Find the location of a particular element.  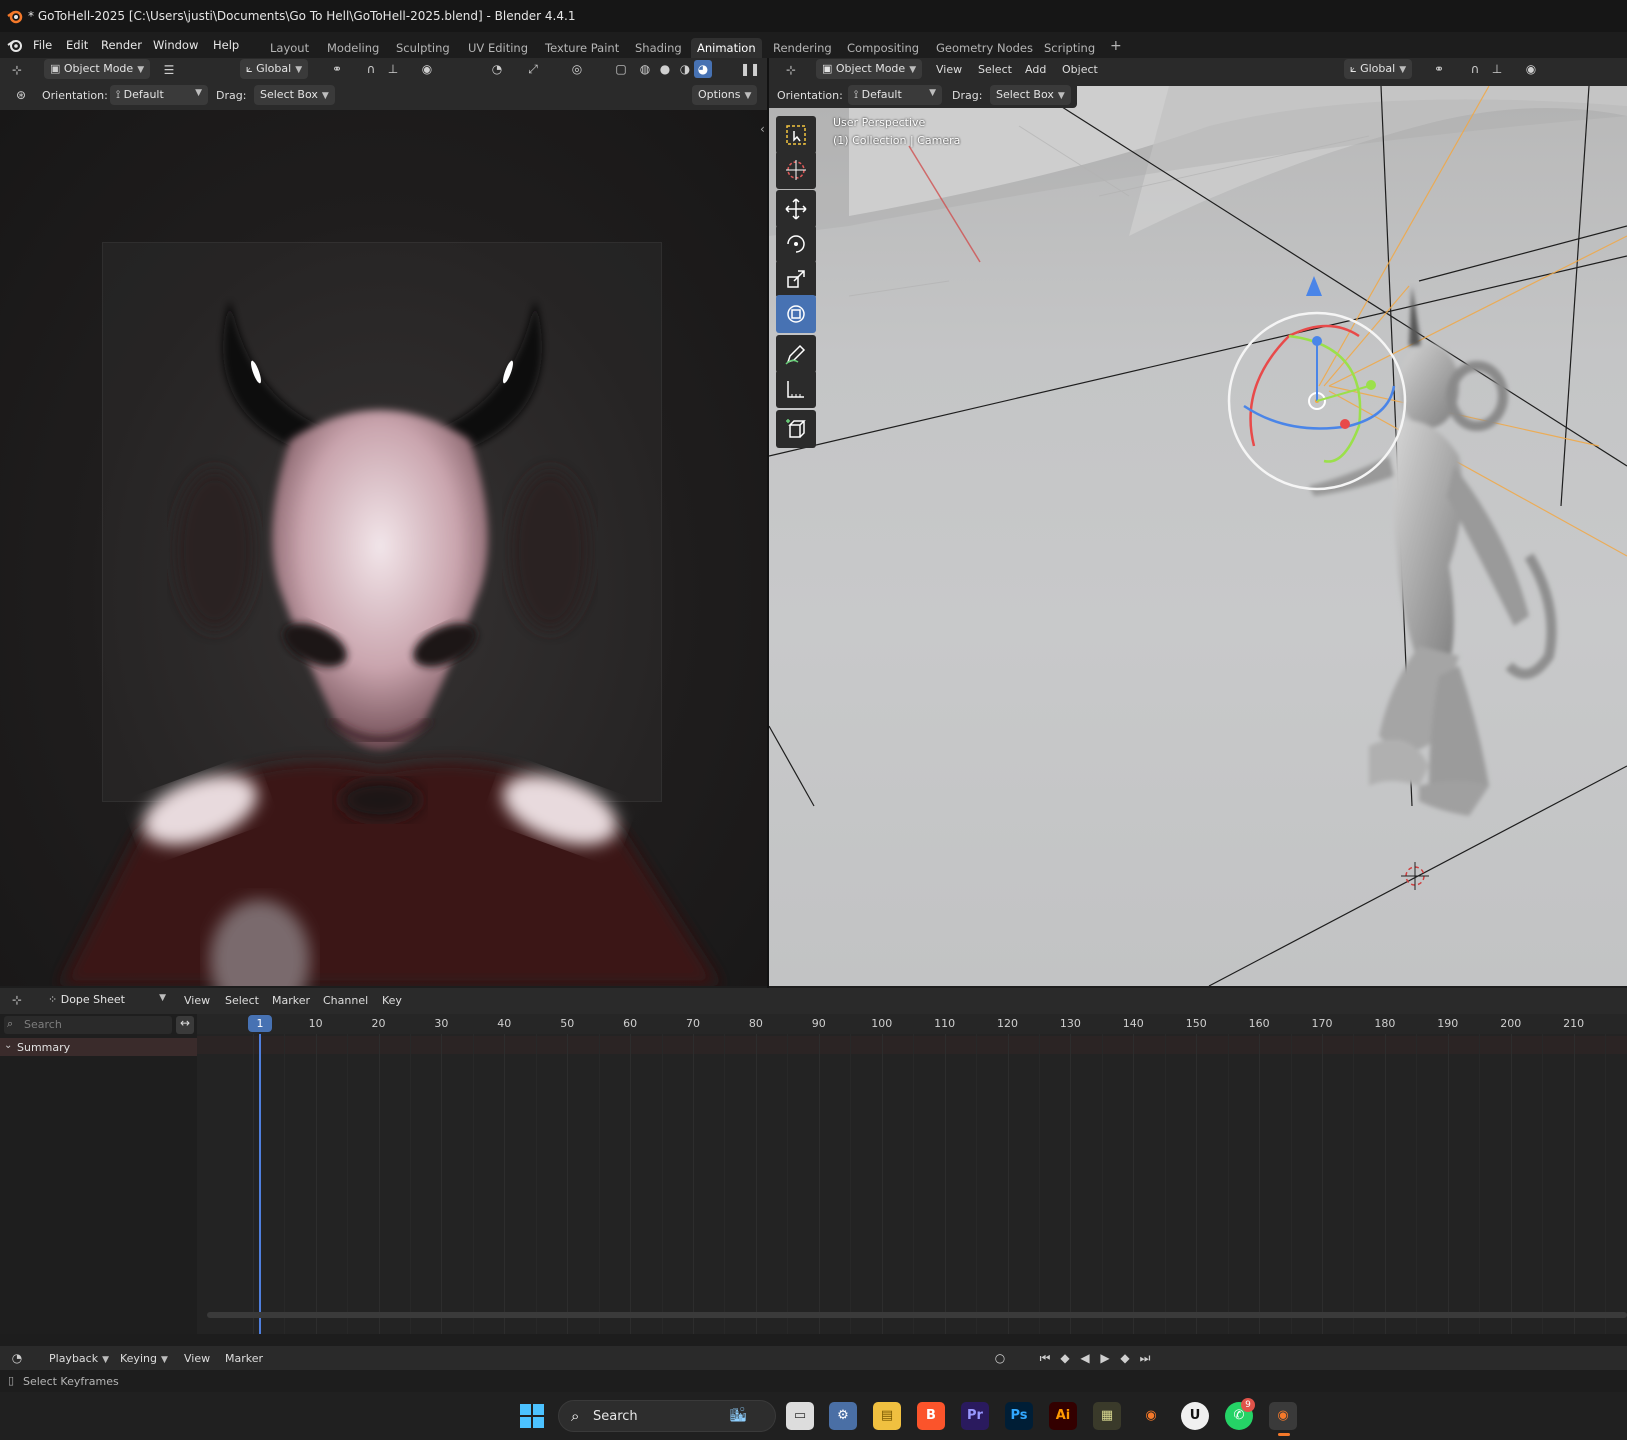

dope-menu-marker: Marker is located at coordinates (291, 1000).